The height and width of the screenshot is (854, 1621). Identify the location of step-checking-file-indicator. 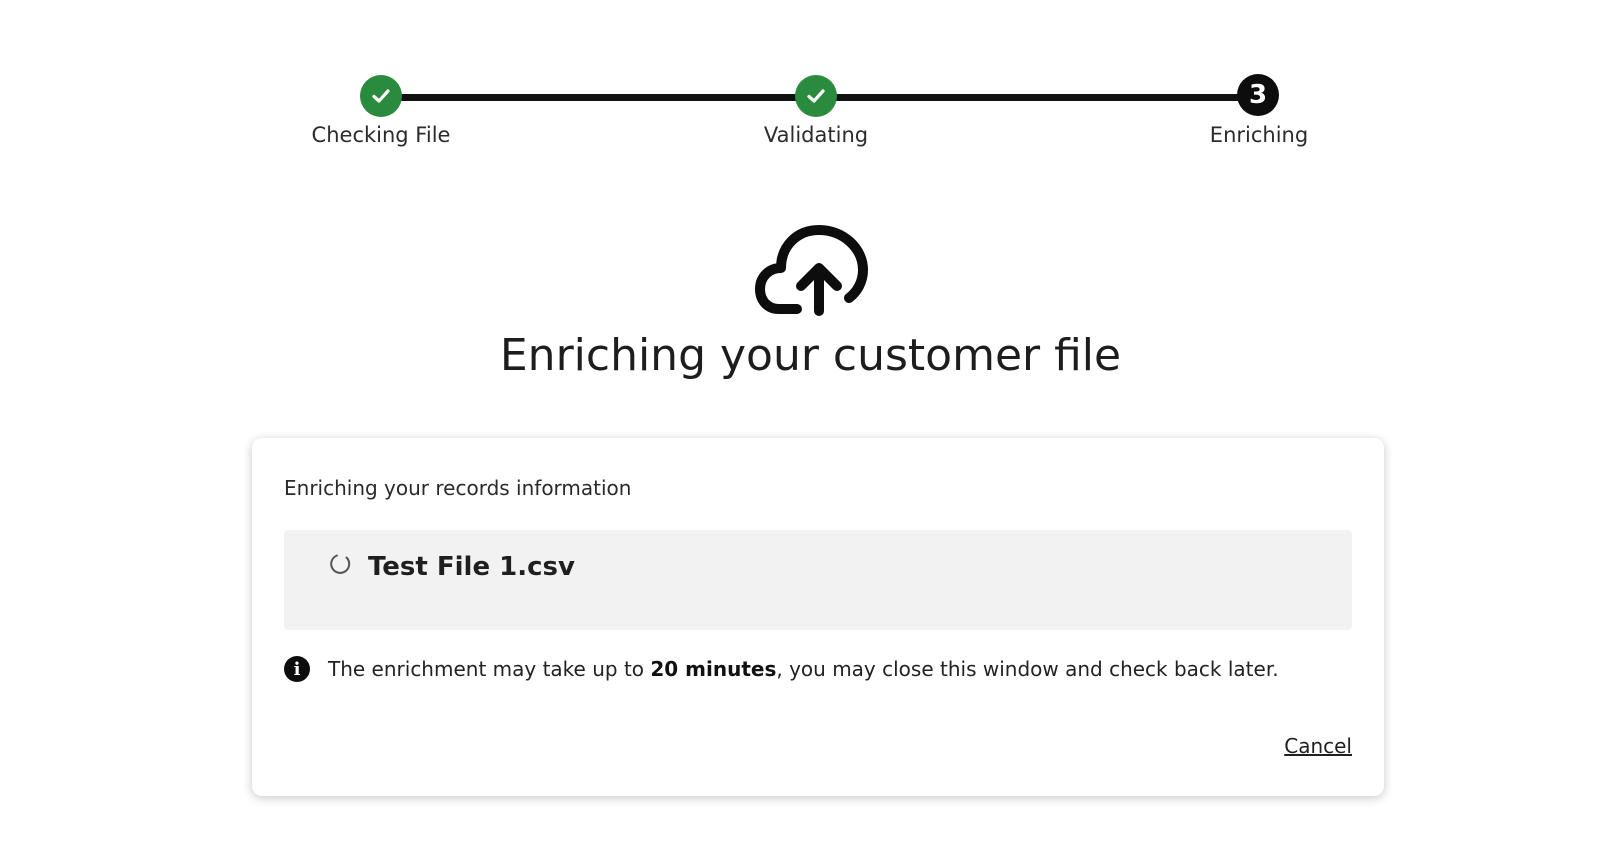
(381, 96).